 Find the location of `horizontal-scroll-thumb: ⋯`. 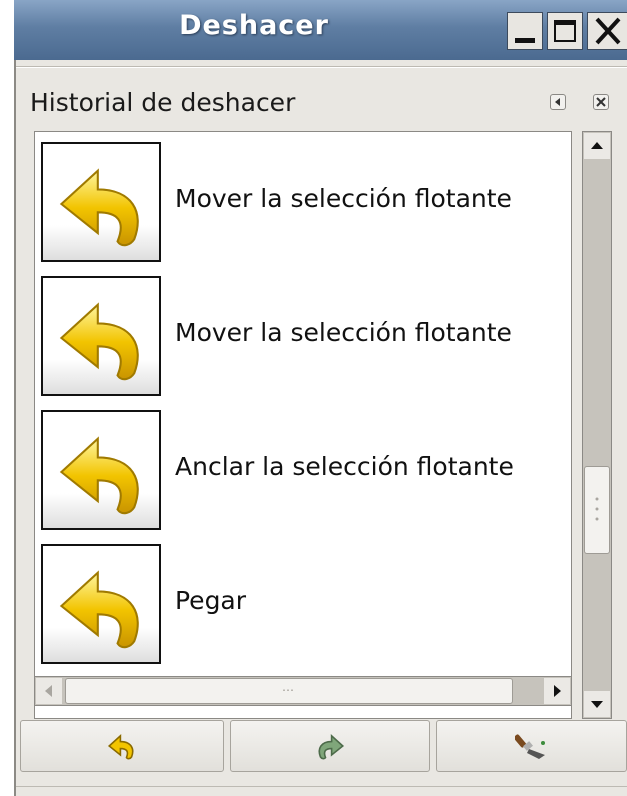

horizontal-scroll-thumb: ⋯ is located at coordinates (289, 691).